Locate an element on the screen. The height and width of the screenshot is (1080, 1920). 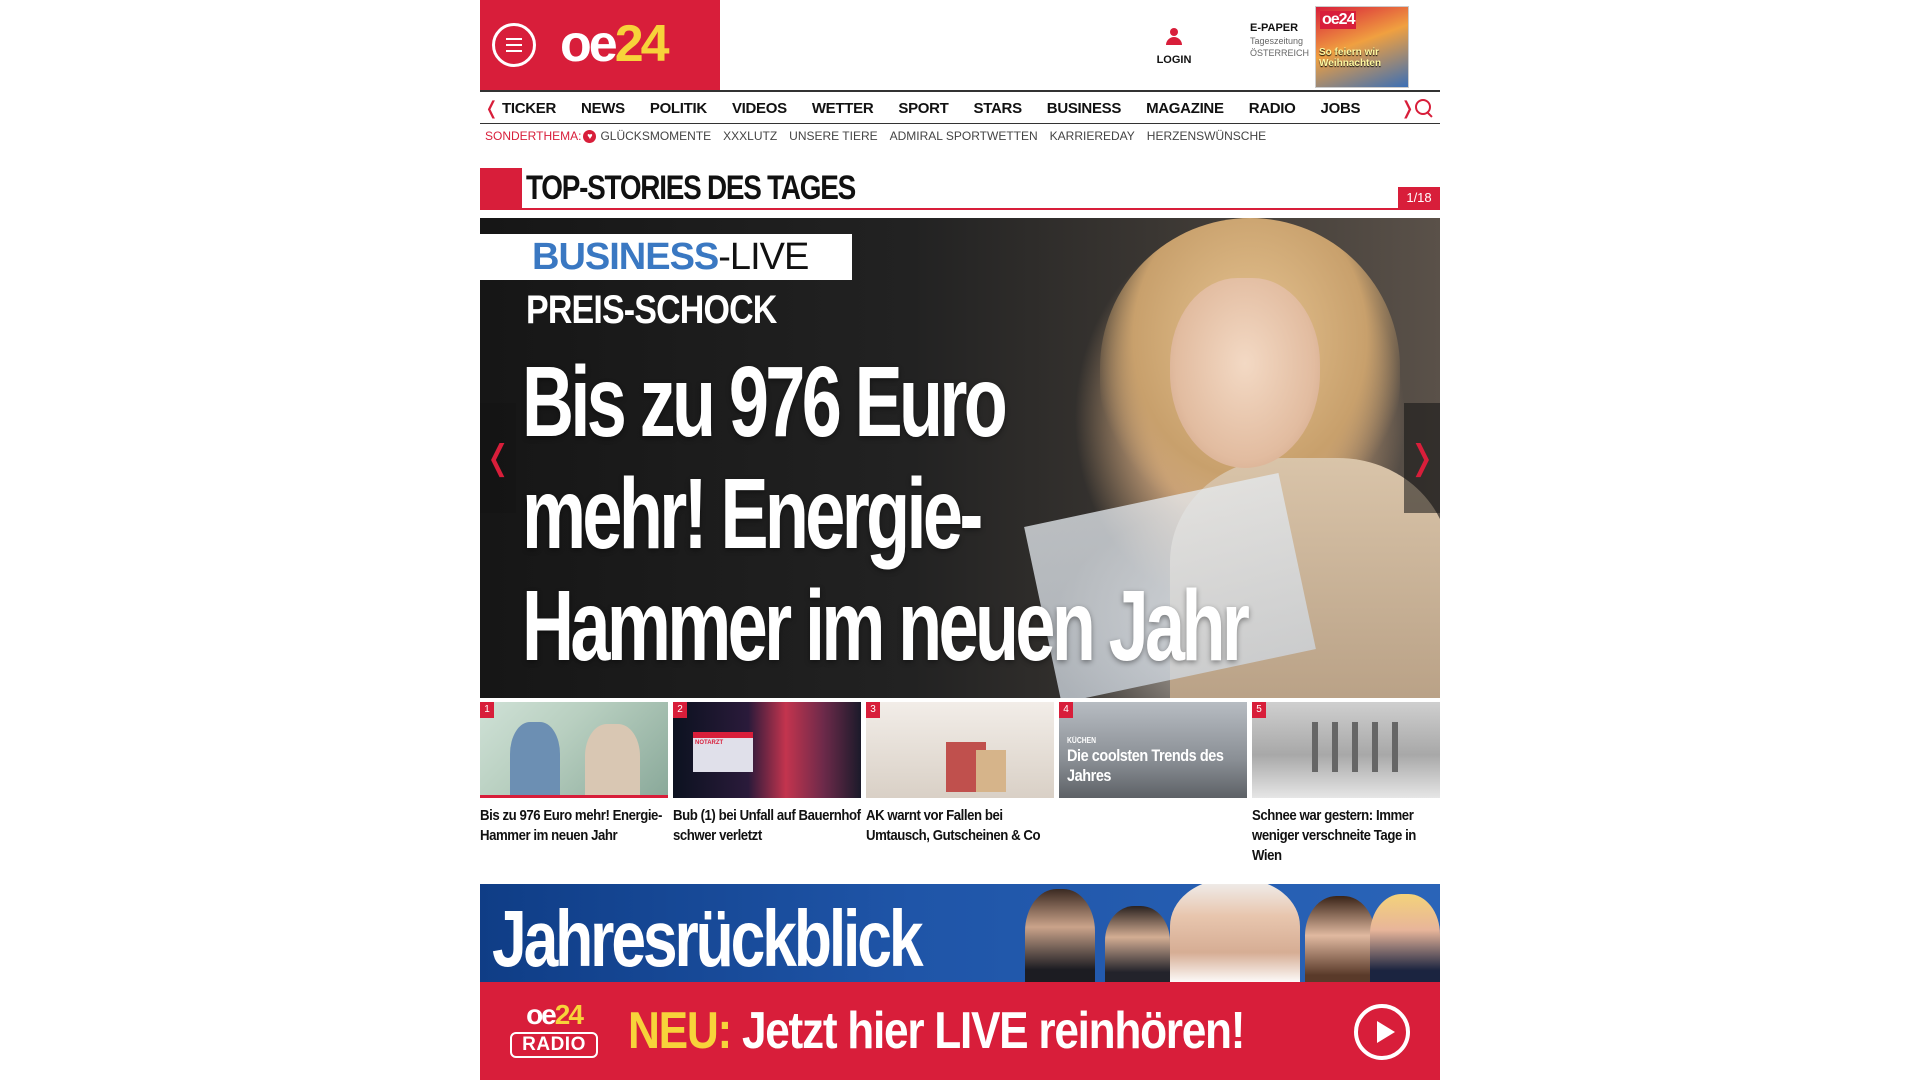
epaper-link: E-PAPER Tageszeitung ÖSTERREICH is located at coordinates (1285, 40).